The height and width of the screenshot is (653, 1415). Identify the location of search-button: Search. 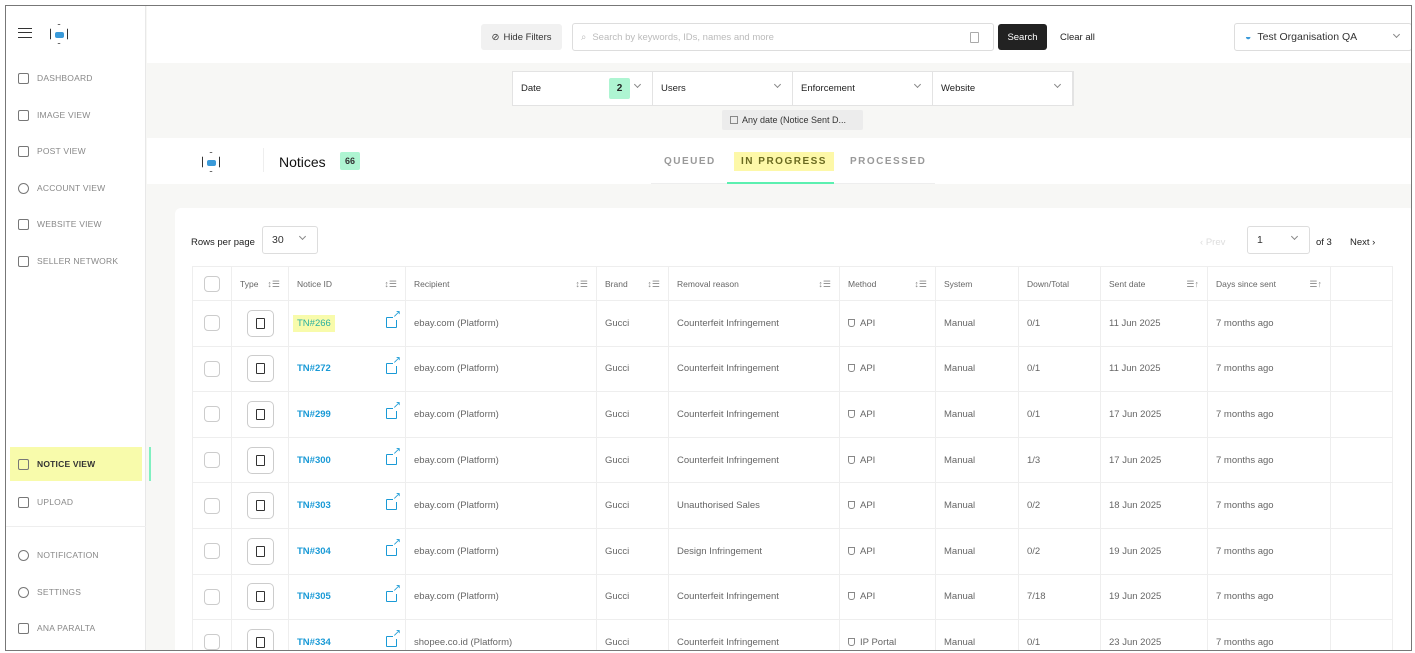
(1022, 37).